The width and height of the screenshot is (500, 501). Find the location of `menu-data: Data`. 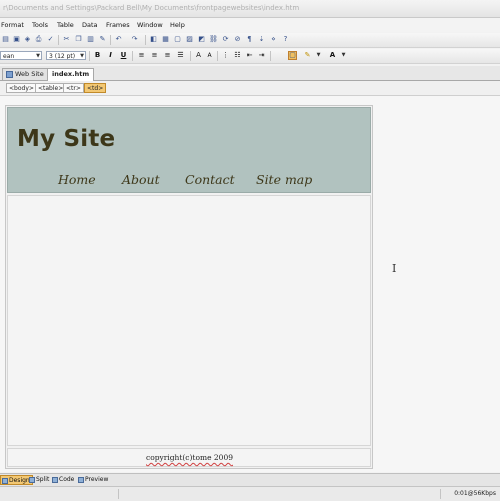

menu-data: Data is located at coordinates (90, 25).